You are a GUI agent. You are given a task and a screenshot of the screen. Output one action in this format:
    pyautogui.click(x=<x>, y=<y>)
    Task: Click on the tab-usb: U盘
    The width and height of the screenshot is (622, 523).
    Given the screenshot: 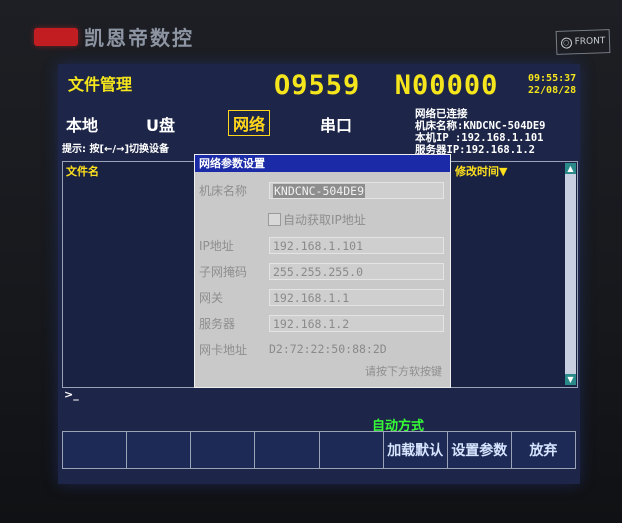 What is the action you would take?
    pyautogui.click(x=160, y=124)
    